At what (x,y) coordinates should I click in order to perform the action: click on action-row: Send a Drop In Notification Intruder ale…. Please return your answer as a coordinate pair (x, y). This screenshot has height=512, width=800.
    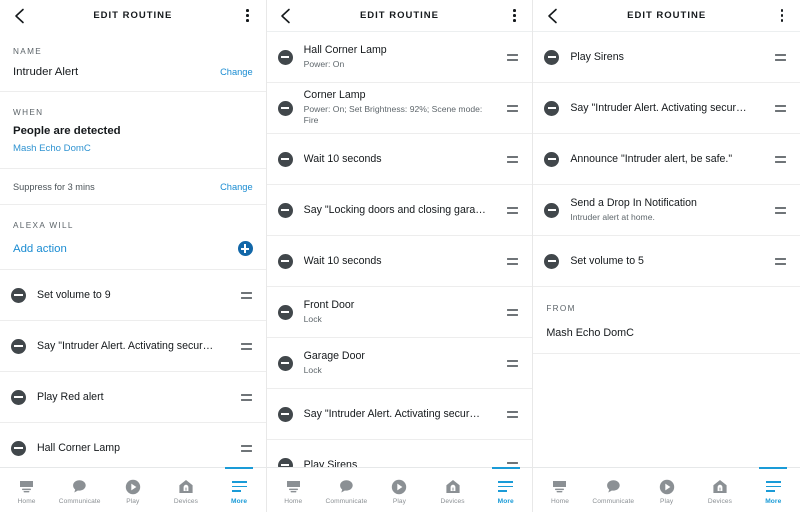
    Looking at the image, I should click on (666, 210).